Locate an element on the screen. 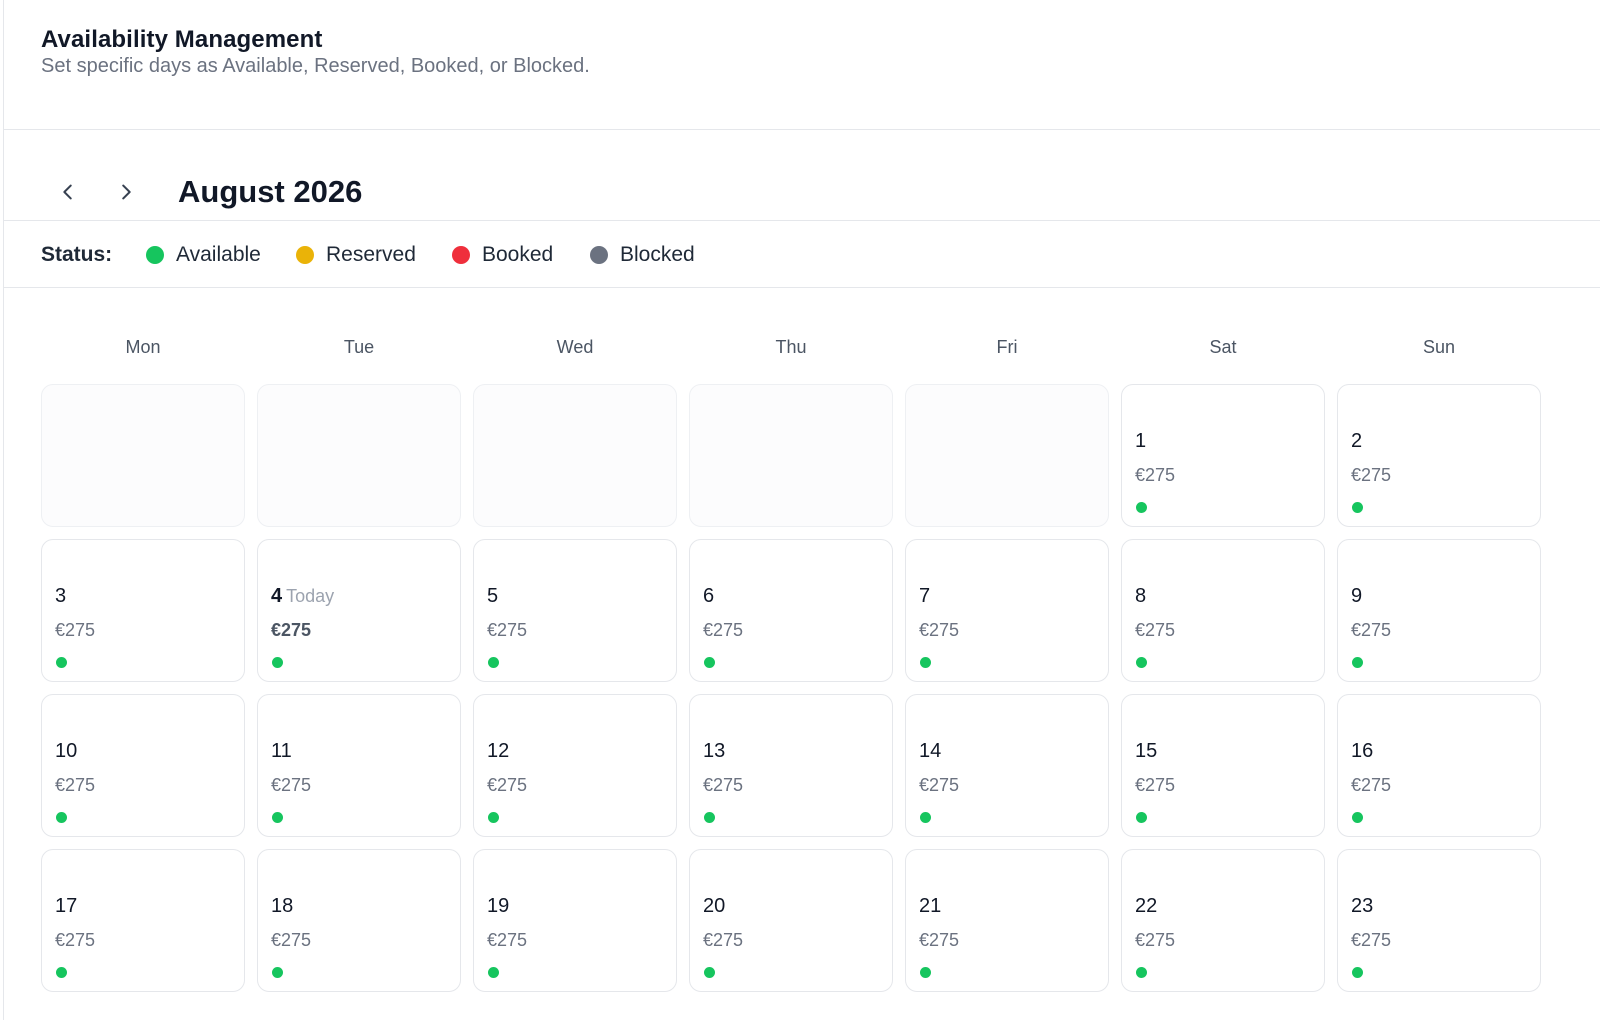  calendar-day: 1 €275 is located at coordinates (1223, 455).